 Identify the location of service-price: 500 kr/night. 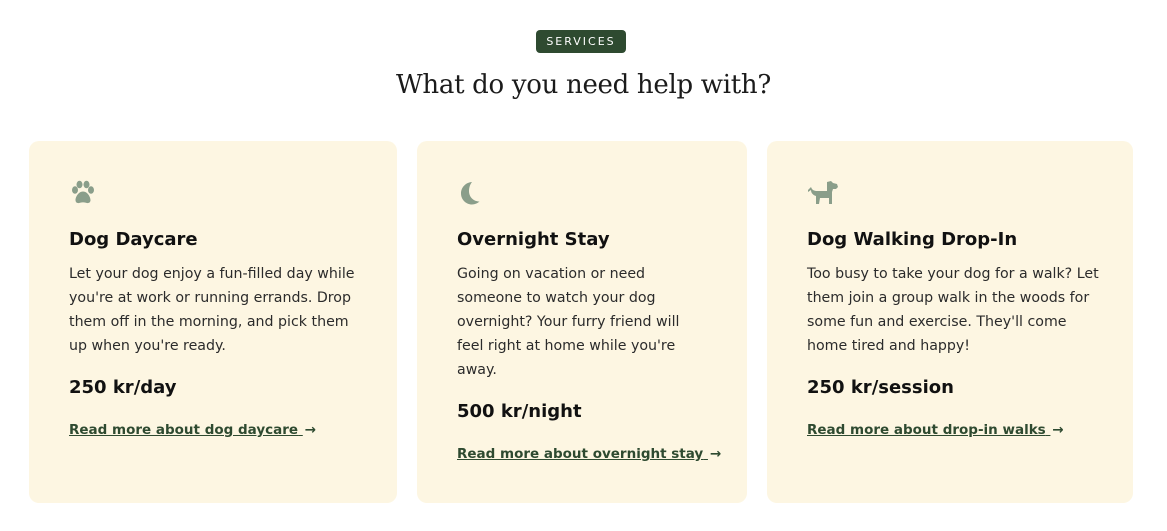
(519, 411).